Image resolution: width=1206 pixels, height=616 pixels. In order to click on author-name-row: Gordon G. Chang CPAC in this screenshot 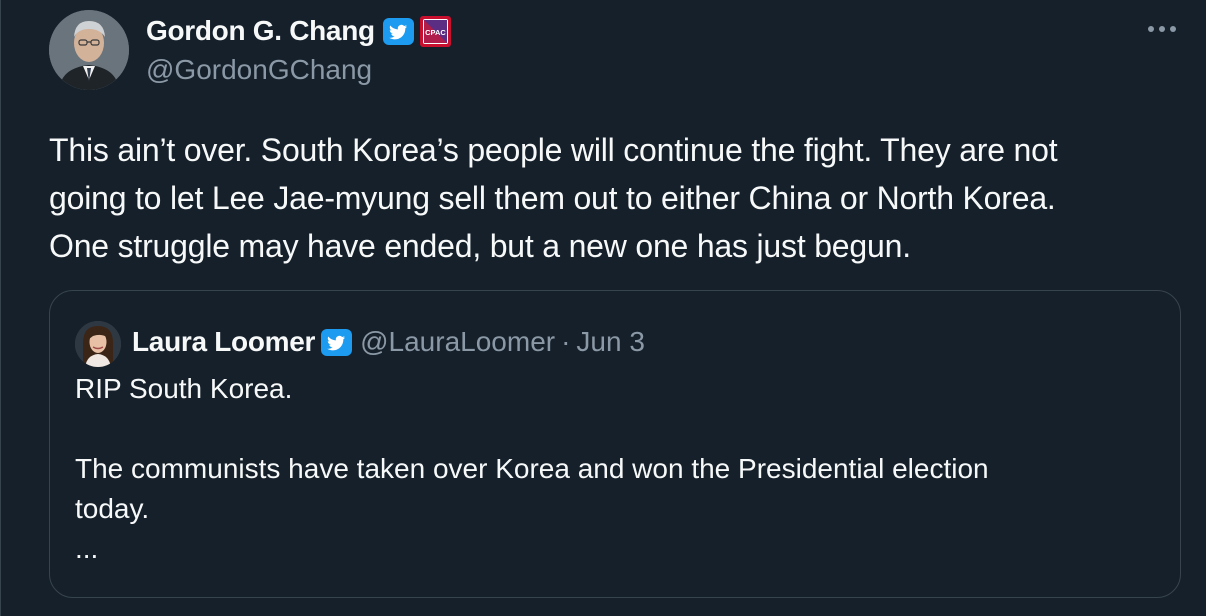, I will do `click(298, 31)`.